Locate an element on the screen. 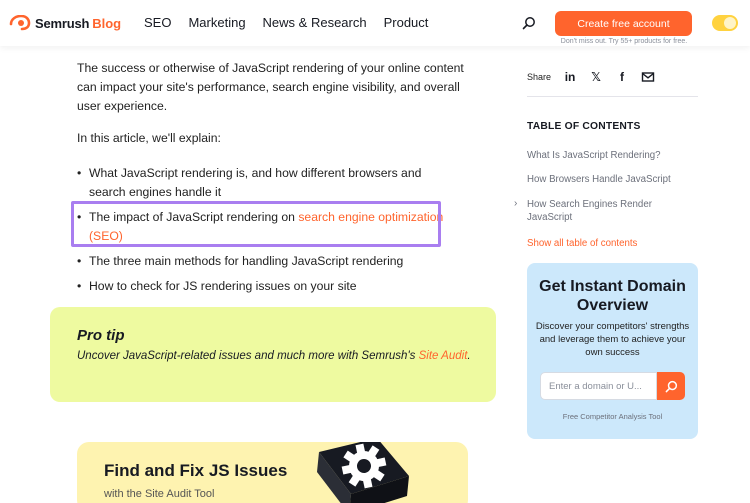  semrush-blog-logo: Semrush Blog is located at coordinates (65, 23).